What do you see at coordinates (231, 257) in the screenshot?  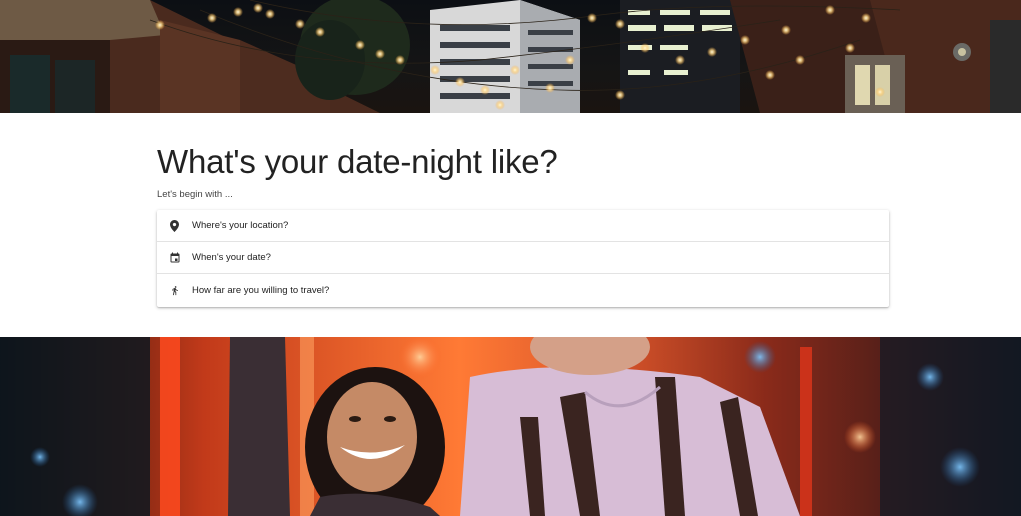 I see `date-option-label: When's your date?` at bounding box center [231, 257].